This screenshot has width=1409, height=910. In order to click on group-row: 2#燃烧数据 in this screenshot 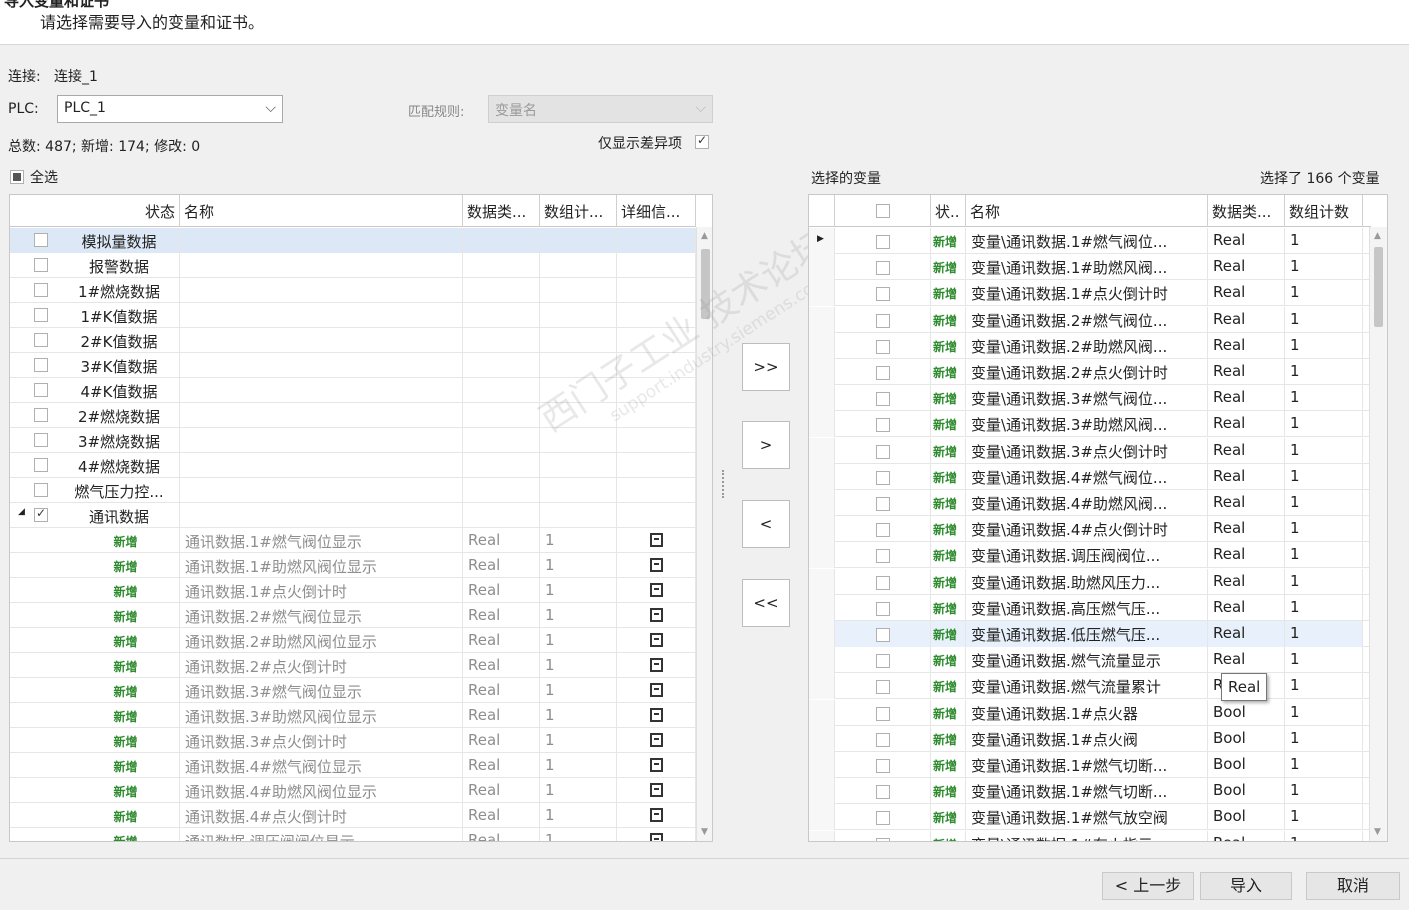, I will do `click(353, 415)`.